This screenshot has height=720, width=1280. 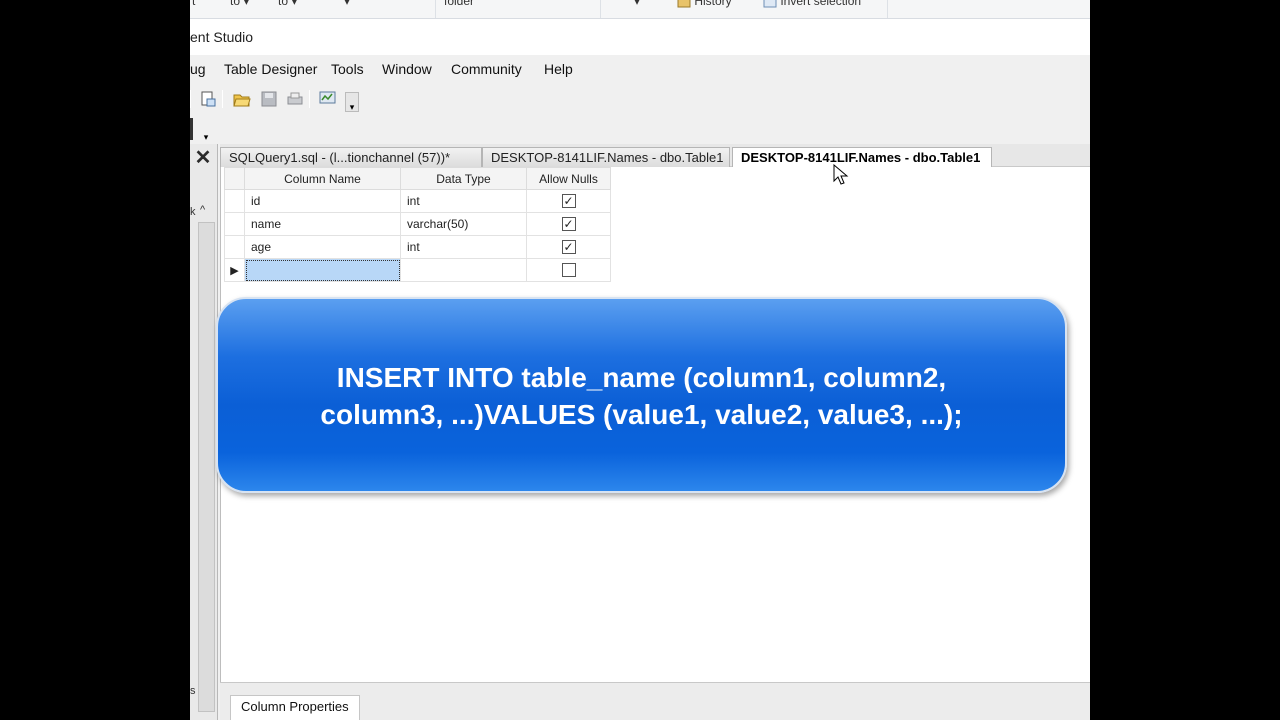 I want to click on menu-debug: ug, so click(x=198, y=69).